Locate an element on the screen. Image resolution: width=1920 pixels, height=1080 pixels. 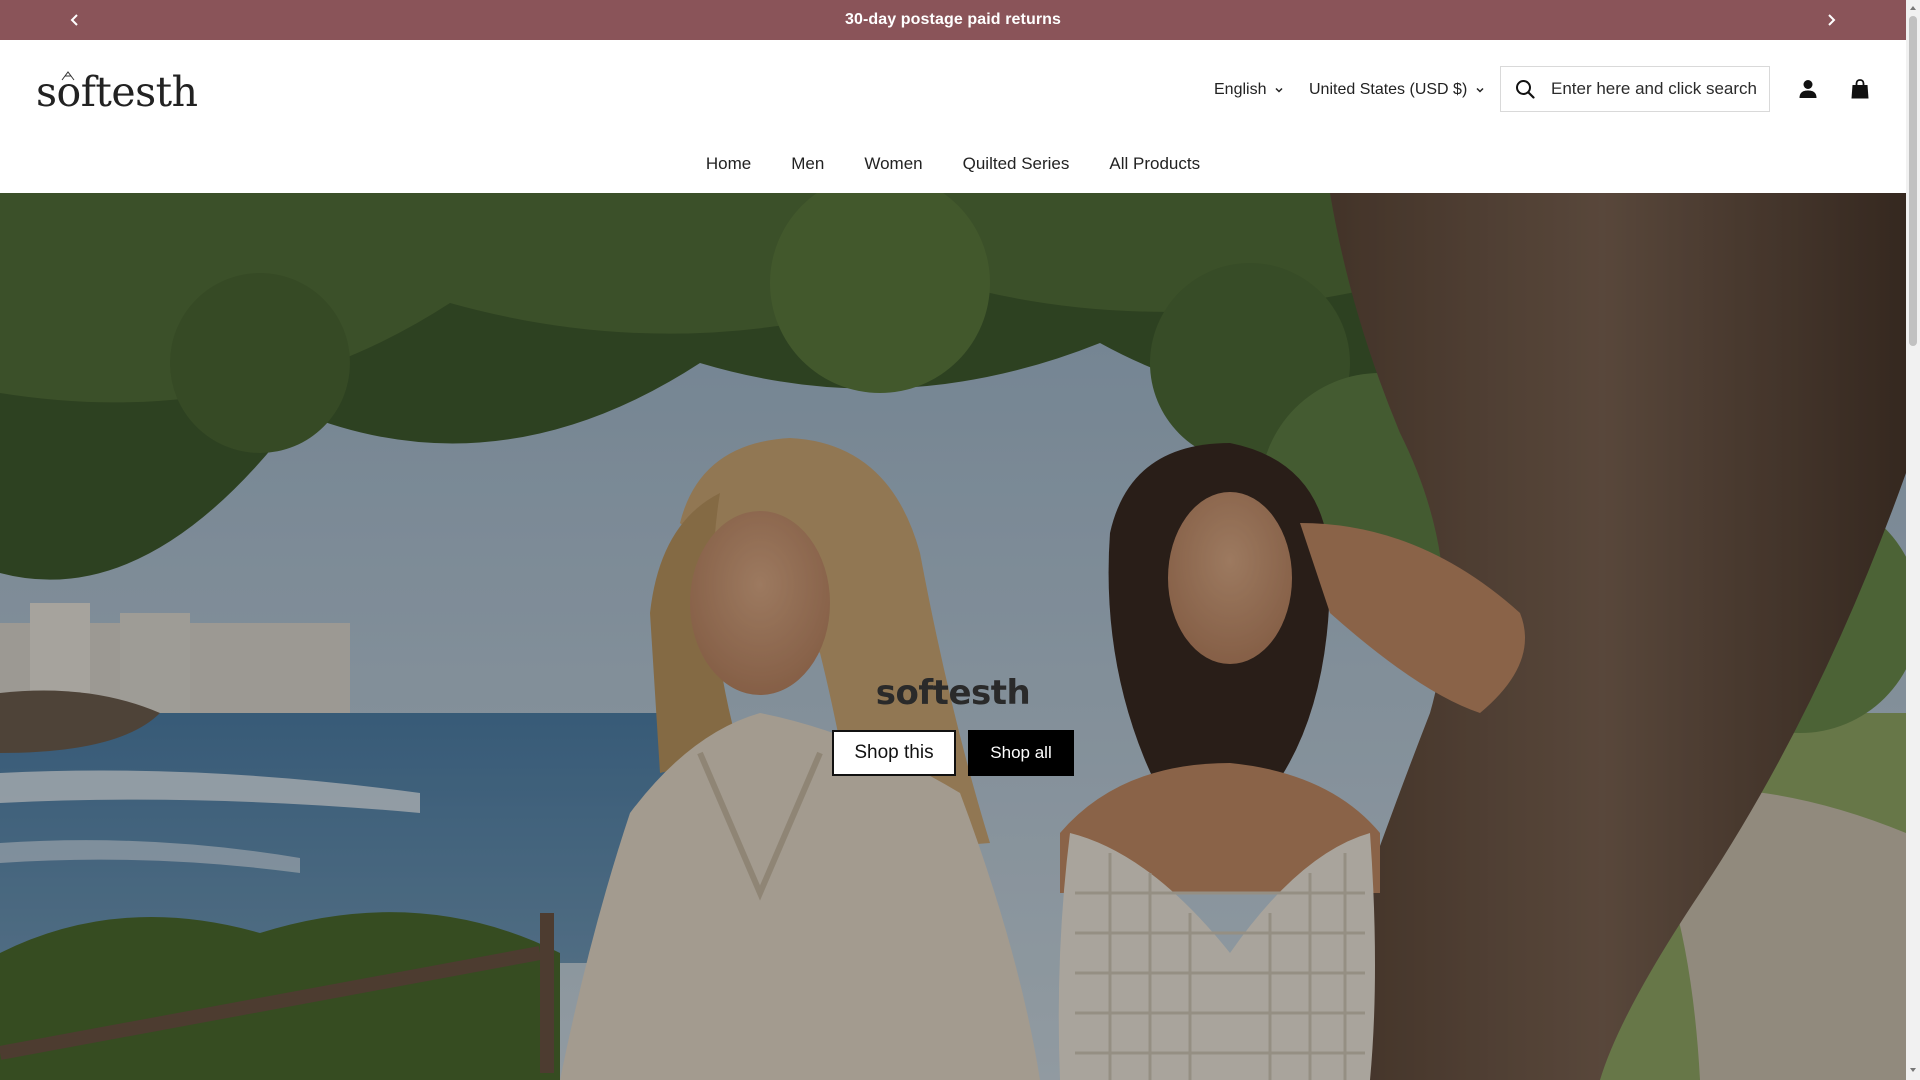
scroll-up-icon is located at coordinates (1913, 8).